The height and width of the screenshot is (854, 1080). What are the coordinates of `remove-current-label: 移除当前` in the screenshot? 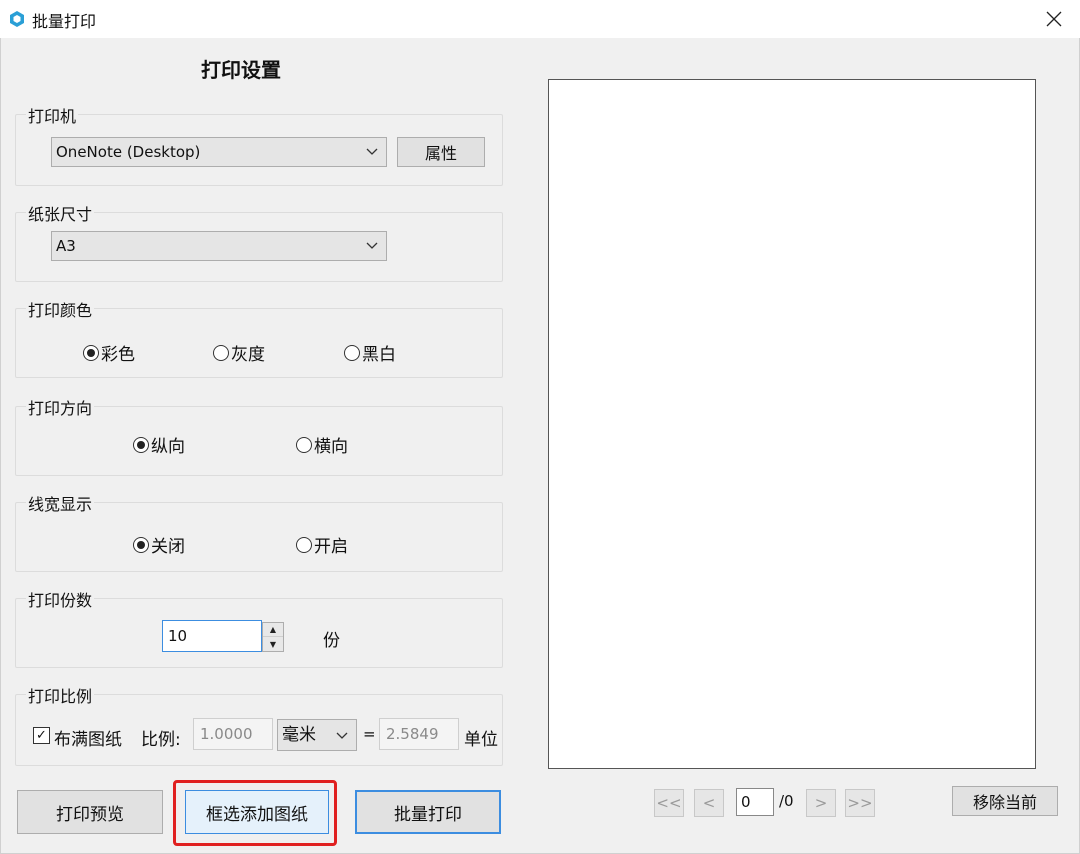 It's located at (1004, 802).